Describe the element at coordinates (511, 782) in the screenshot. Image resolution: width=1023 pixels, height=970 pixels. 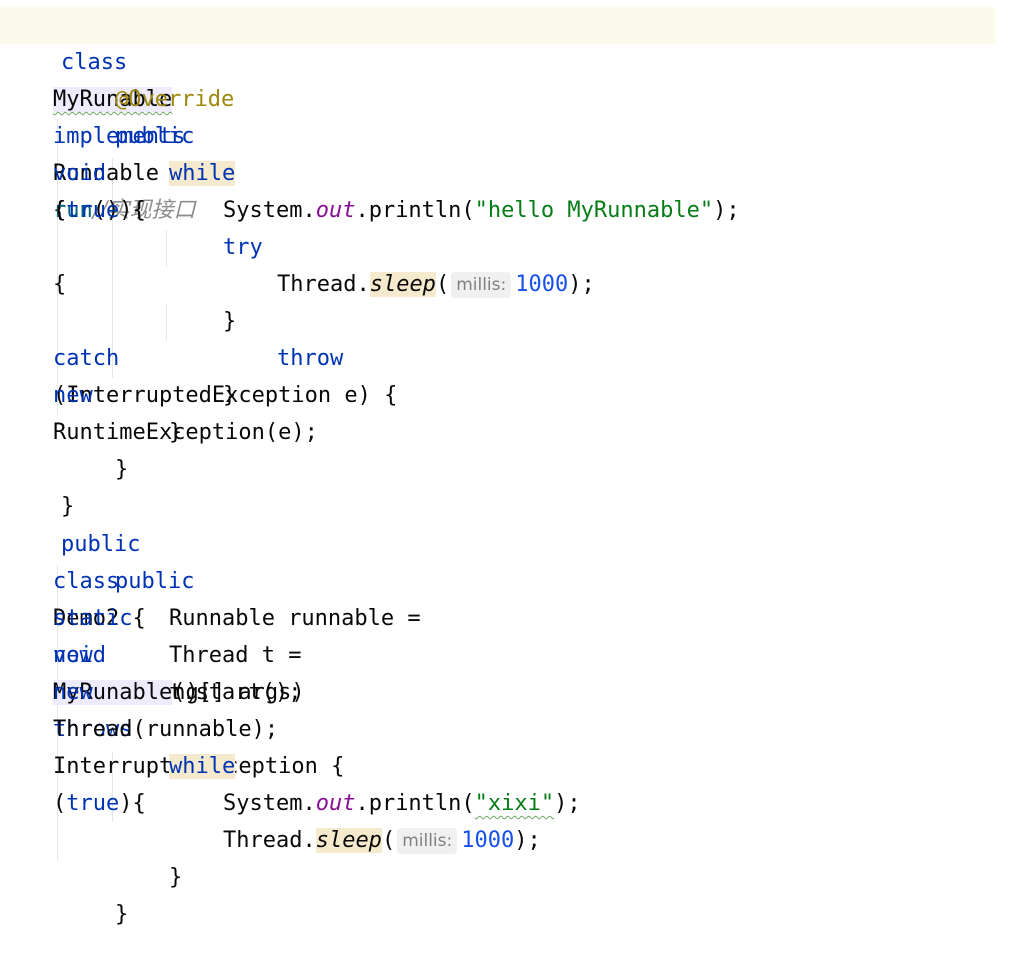
I see `code-line: System.out.println("xixi");` at that location.